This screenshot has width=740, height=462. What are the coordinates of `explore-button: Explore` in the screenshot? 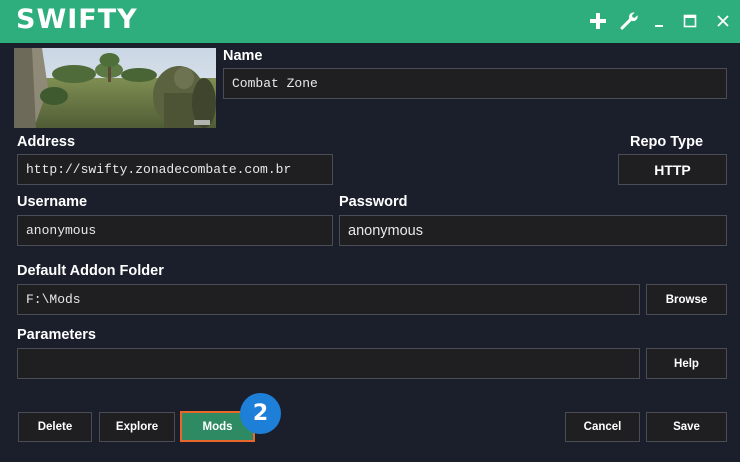 It's located at (137, 427).